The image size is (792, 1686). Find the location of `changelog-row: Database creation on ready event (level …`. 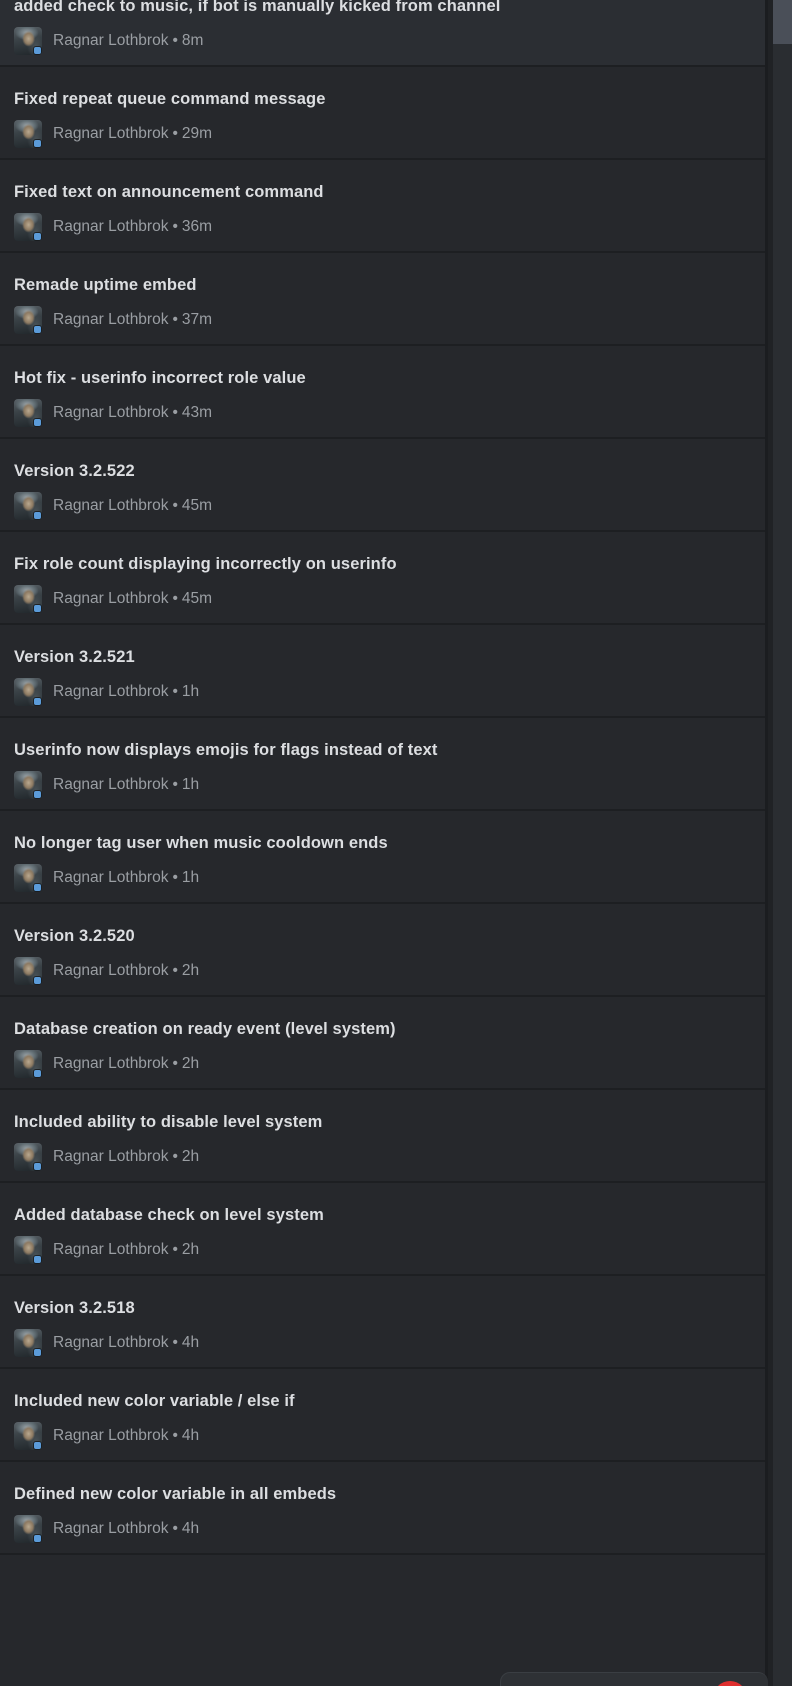

changelog-row: Database creation on ready event (level … is located at coordinates (384, 1043).